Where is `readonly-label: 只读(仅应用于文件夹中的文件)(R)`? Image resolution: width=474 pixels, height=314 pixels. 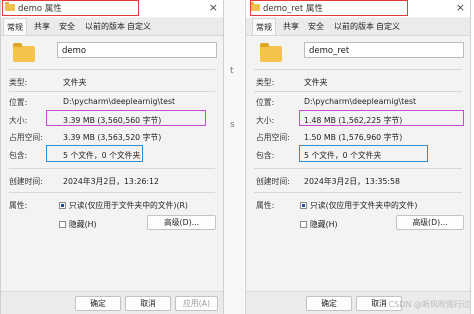 readonly-label: 只读(仅应用于文件夹中的文件)(R) is located at coordinates (128, 205).